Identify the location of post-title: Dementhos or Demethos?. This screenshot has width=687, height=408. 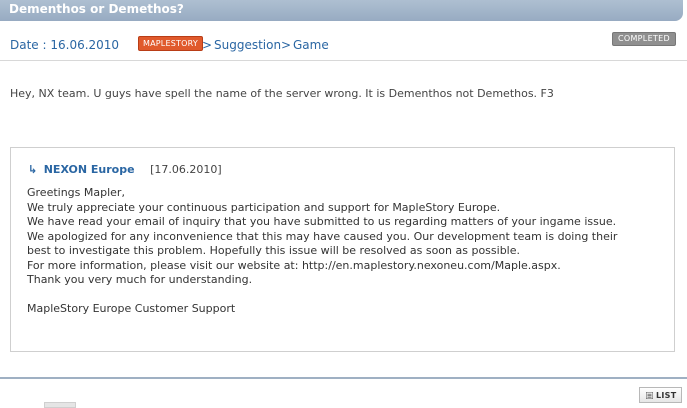
(96, 9).